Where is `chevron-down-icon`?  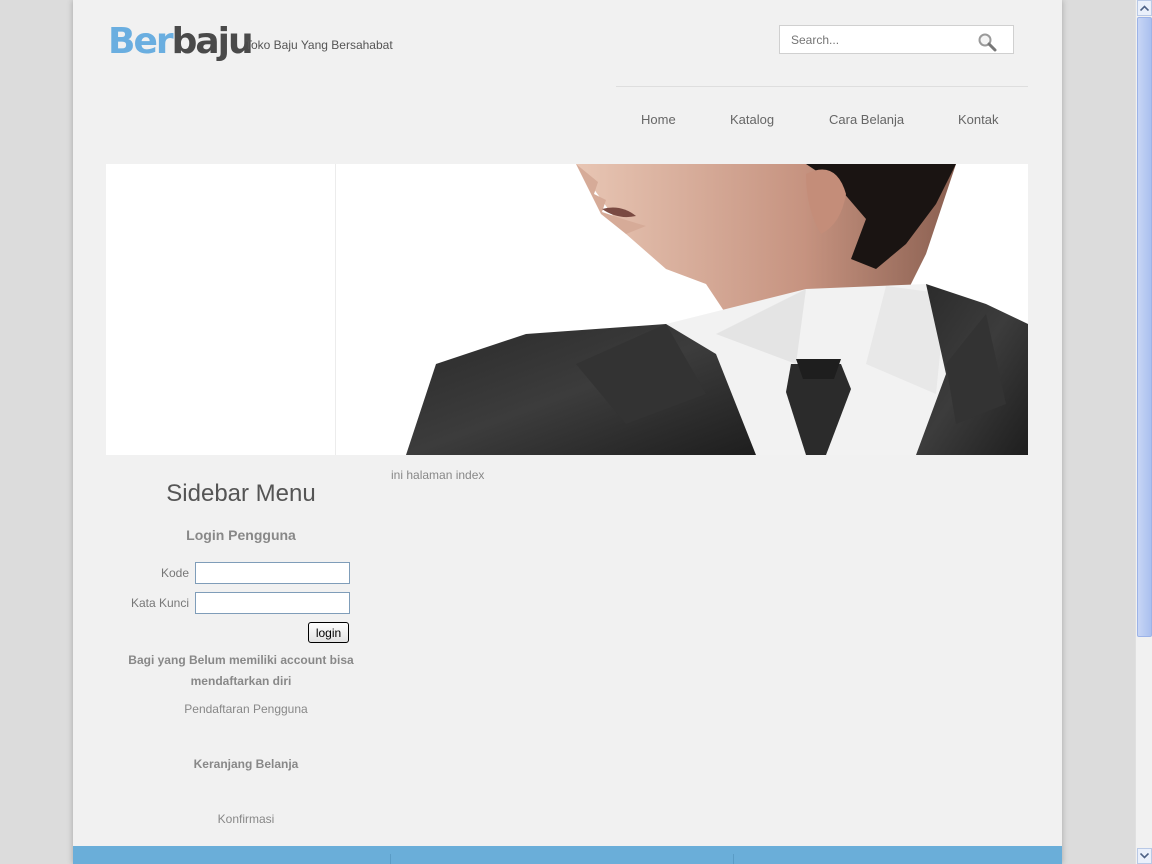
chevron-down-icon is located at coordinates (1144, 856).